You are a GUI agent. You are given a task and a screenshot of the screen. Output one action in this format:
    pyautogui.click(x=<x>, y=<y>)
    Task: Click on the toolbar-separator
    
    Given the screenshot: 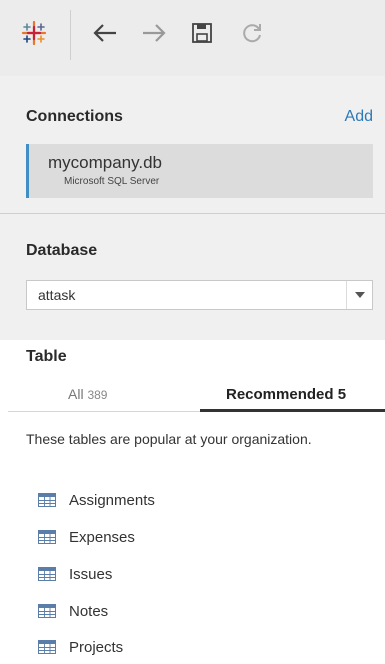 What is the action you would take?
    pyautogui.click(x=70, y=35)
    